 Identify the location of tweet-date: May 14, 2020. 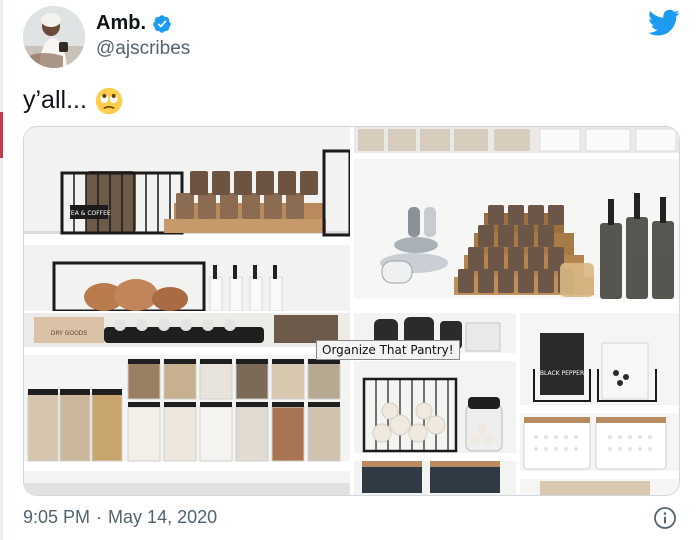
(163, 517).